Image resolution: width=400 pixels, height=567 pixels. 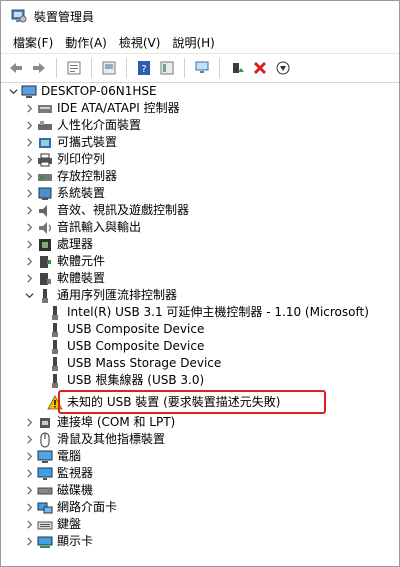 I want to click on tree-item-usb-controllers: 通用序列匯流排控制器, so click(x=100, y=295).